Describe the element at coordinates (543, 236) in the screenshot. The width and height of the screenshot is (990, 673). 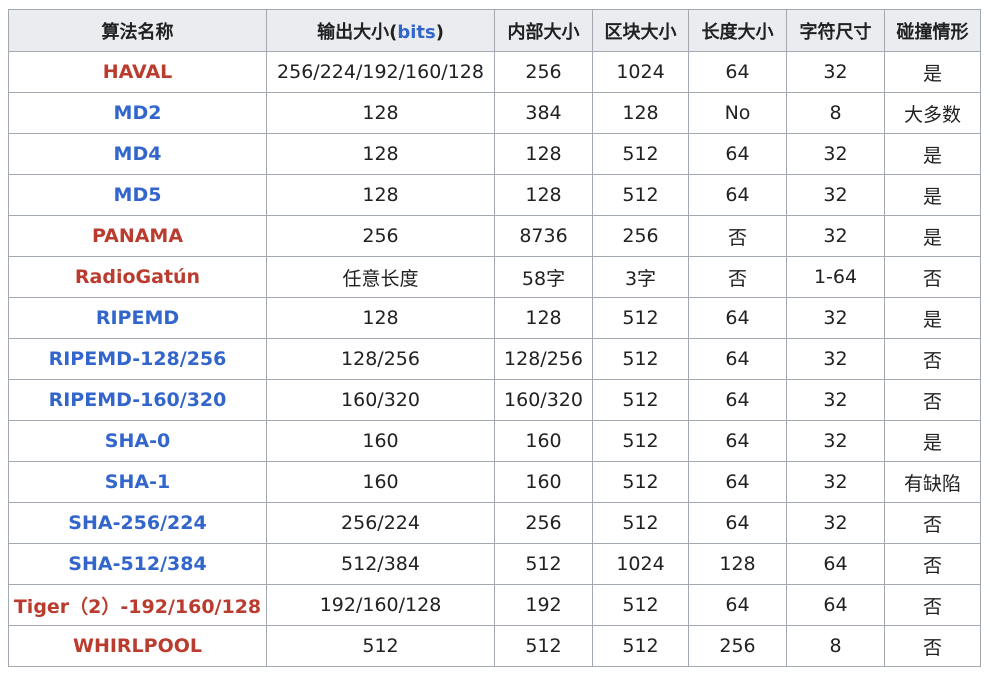
I see `cell-internal-size: 8736` at that location.